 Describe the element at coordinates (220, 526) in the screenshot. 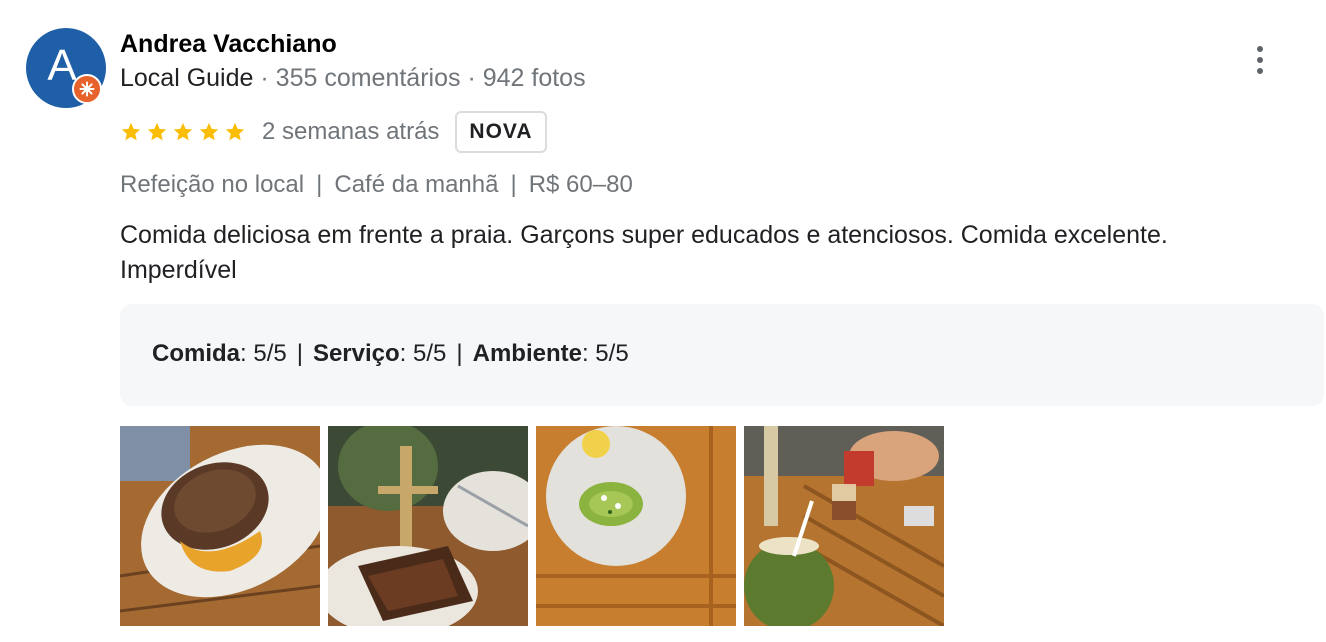

I see `review-photo-dessert` at that location.